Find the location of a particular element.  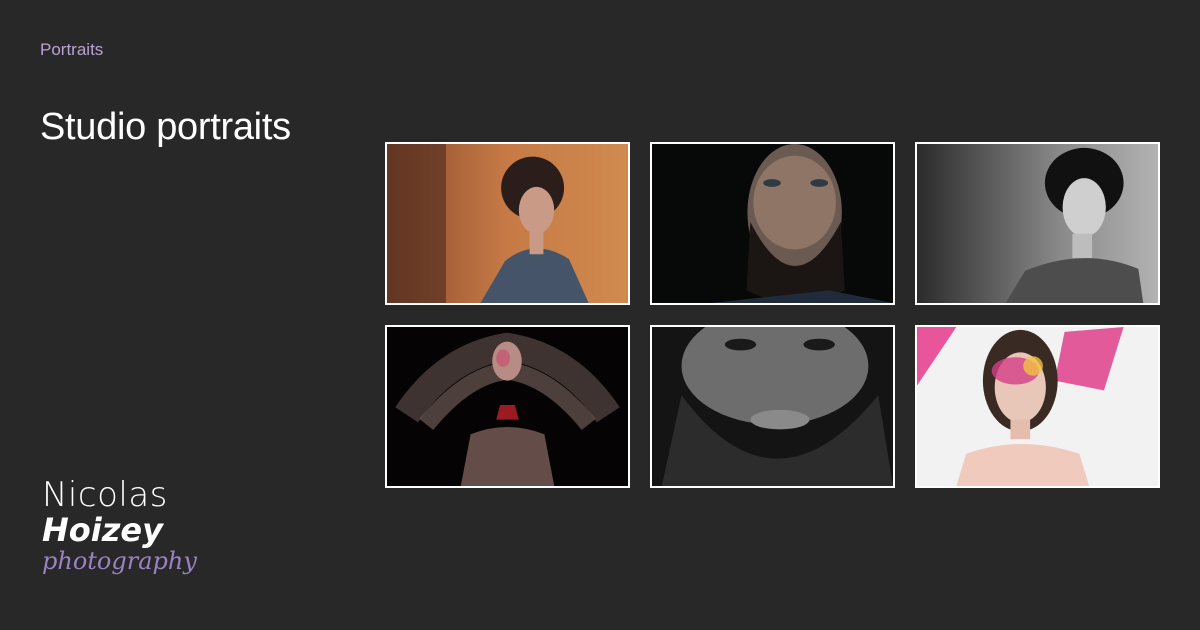

logo-tagline: photography is located at coordinates (119, 561).